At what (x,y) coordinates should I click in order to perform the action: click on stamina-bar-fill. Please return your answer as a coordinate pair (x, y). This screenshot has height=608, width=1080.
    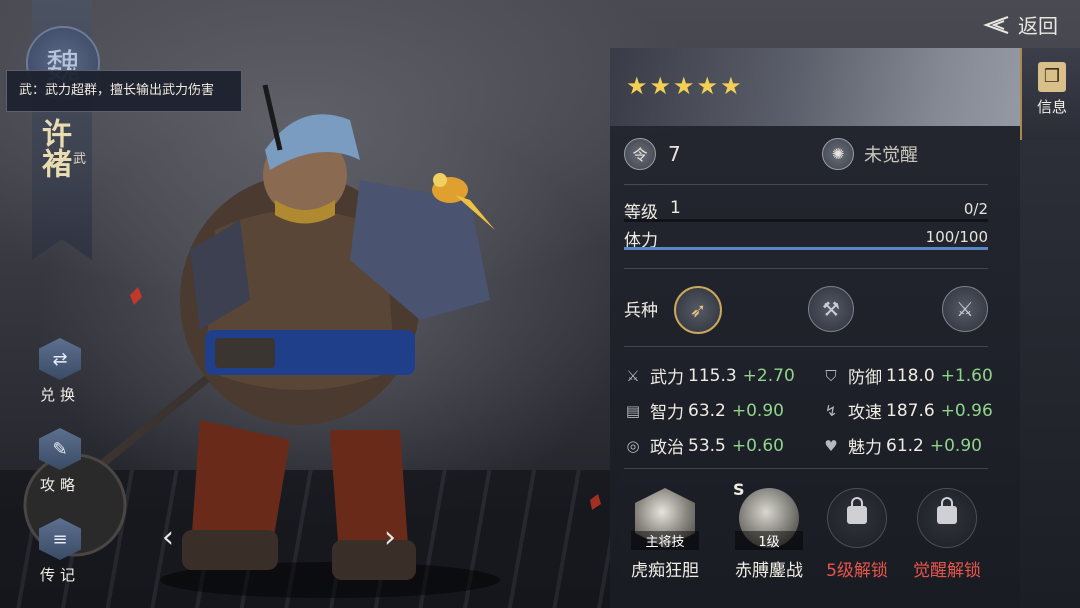
    Looking at the image, I should click on (806, 248).